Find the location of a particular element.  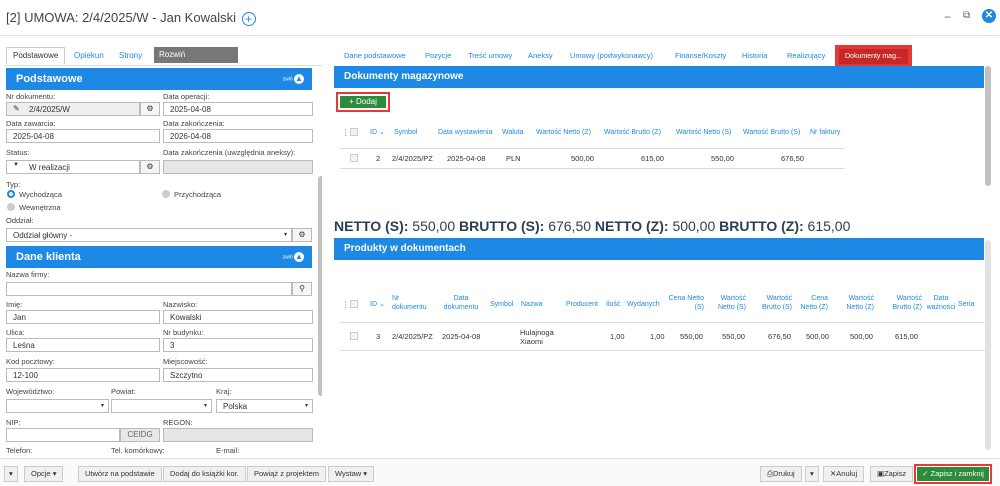

radio-przychodzaca is located at coordinates (166, 194).